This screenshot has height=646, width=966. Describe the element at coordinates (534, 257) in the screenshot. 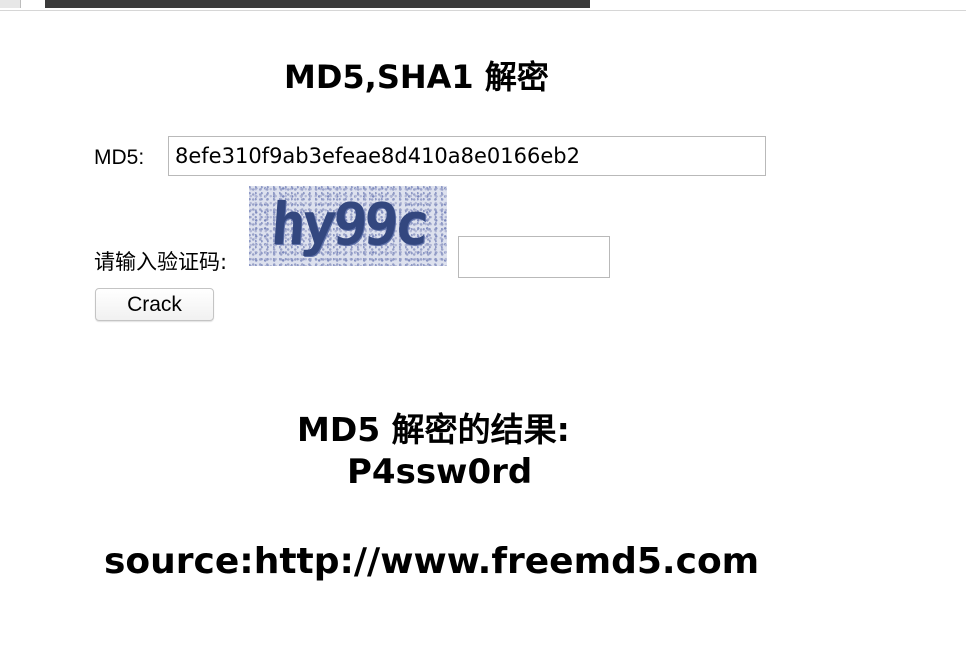

I see `captcha-input` at that location.